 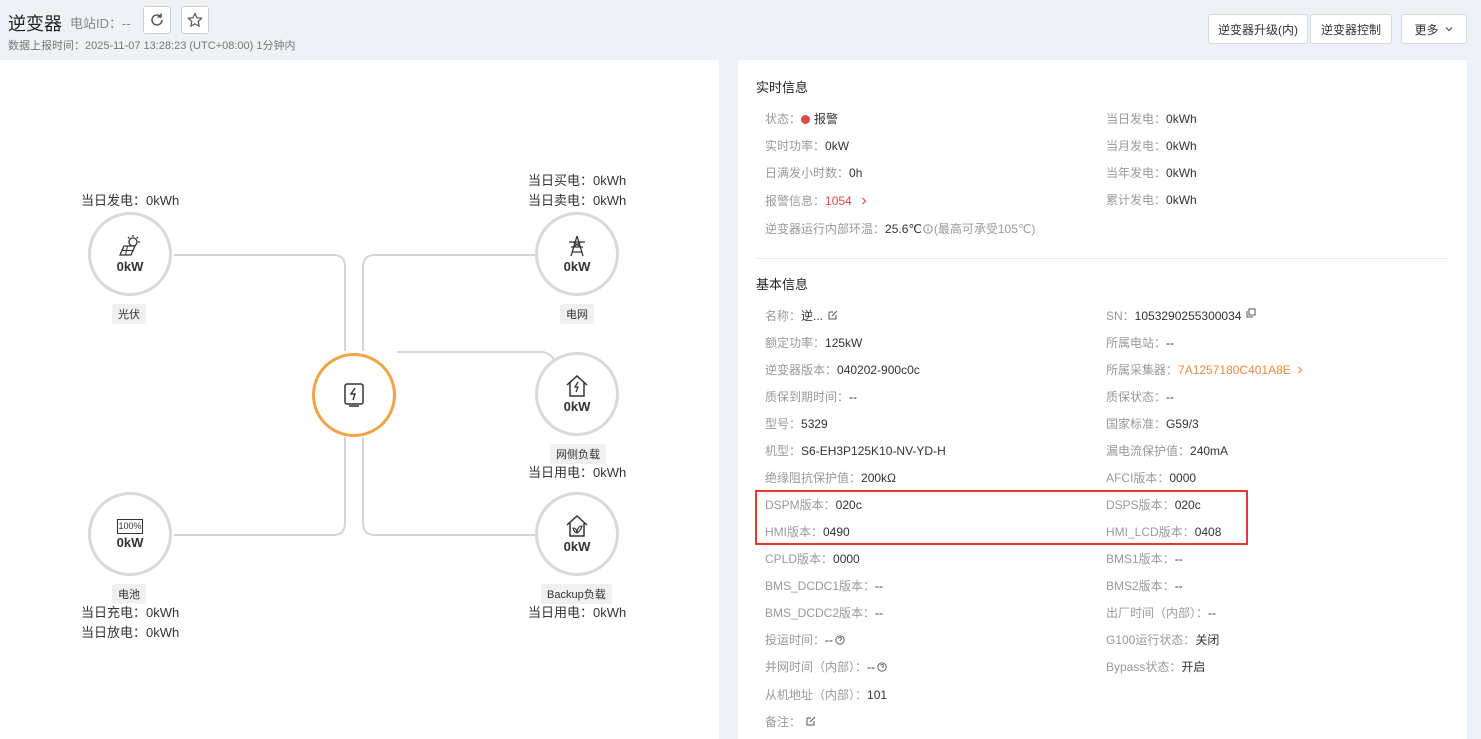 I want to click on basic-right-row: G100运行状态：关闭, so click(x=1162, y=639).